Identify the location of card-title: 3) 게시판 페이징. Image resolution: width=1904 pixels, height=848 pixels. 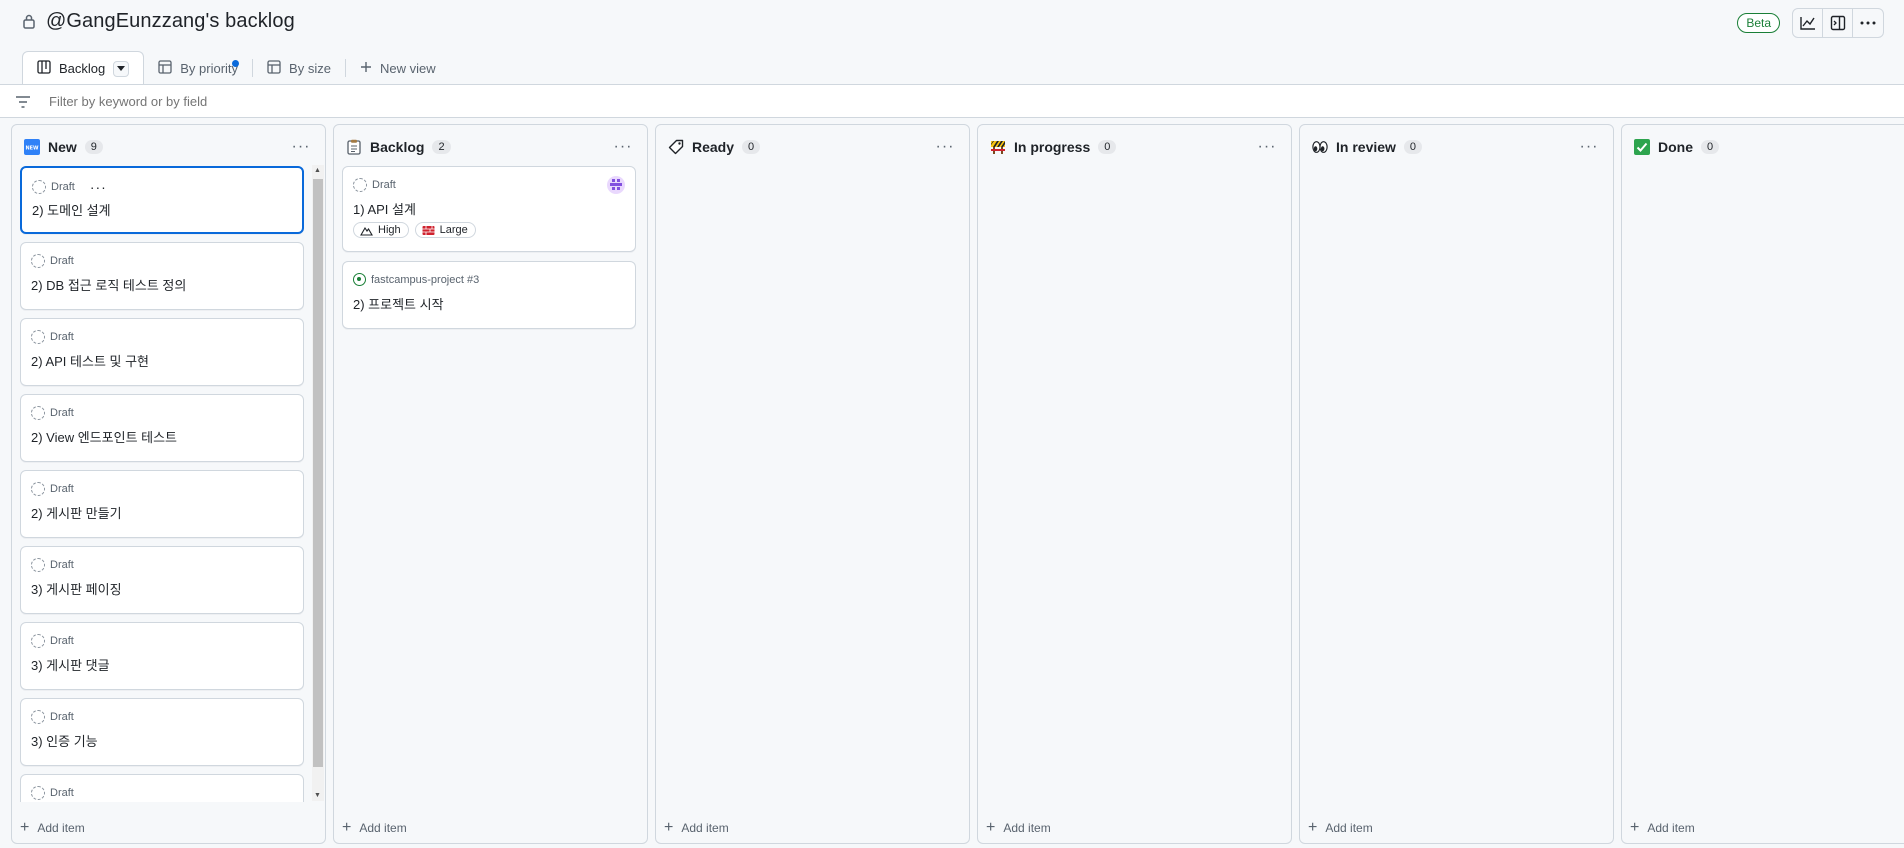
(76, 588).